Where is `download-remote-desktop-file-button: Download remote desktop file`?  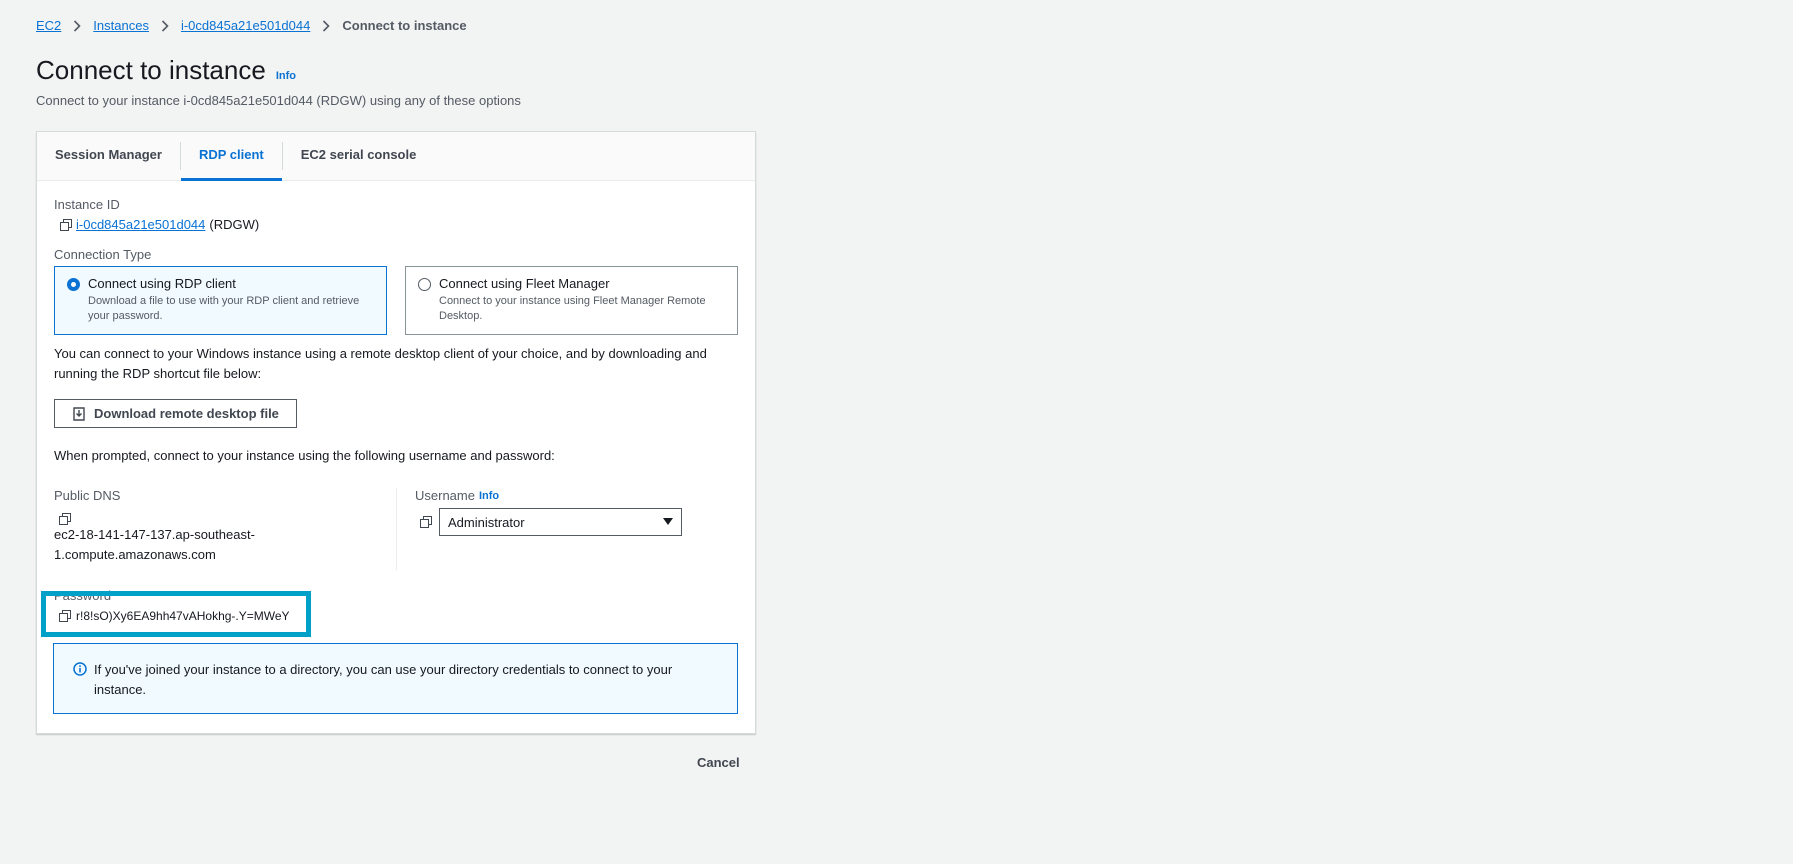
download-remote-desktop-file-button: Download remote desktop file is located at coordinates (175, 413).